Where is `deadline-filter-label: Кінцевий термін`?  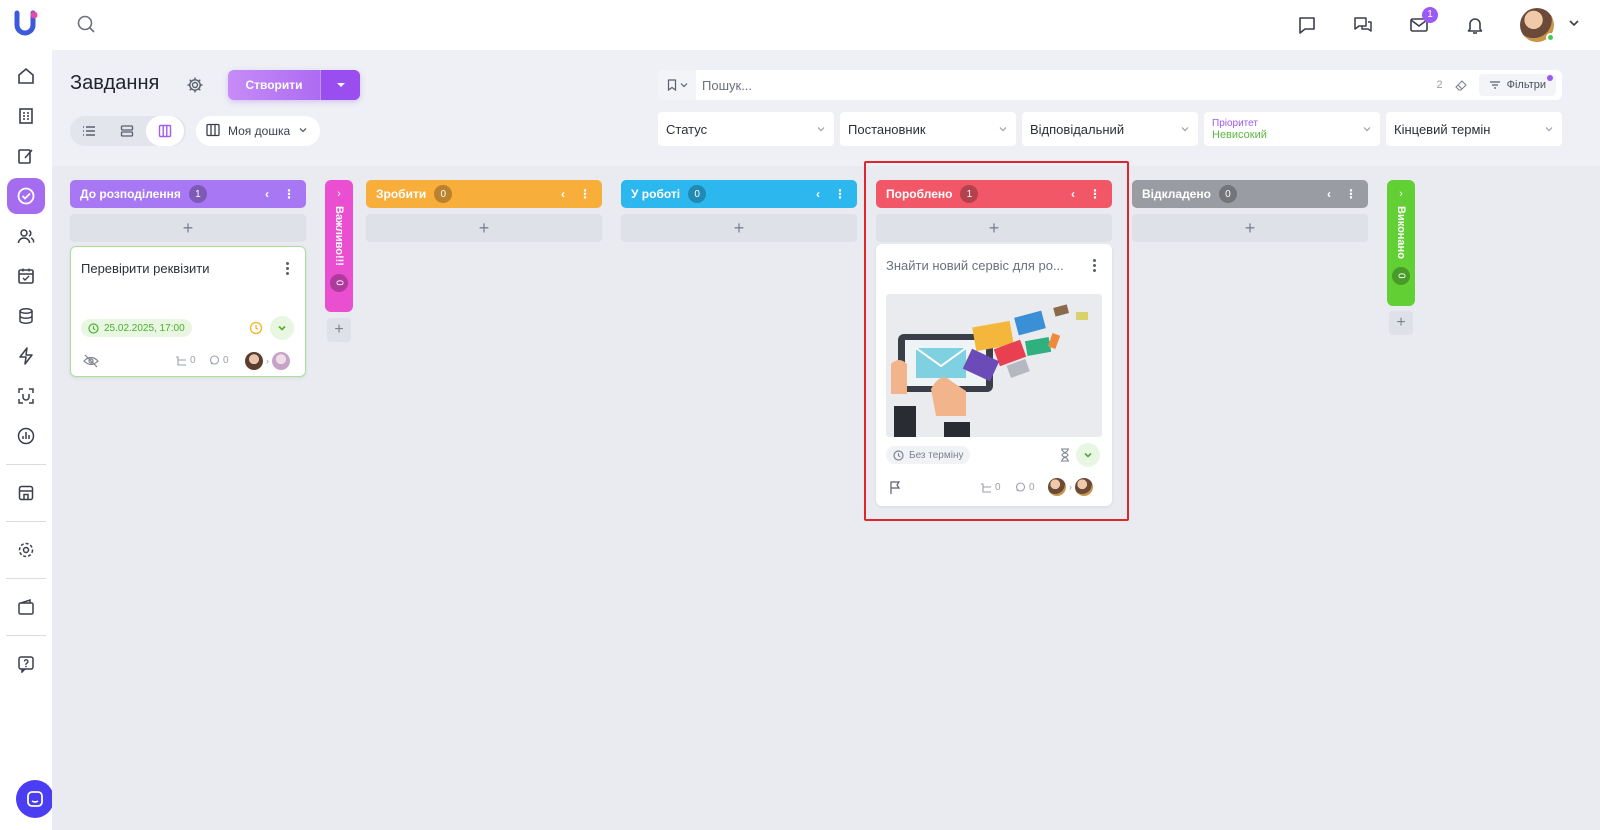
deadline-filter-label: Кінцевий термін is located at coordinates (1442, 129).